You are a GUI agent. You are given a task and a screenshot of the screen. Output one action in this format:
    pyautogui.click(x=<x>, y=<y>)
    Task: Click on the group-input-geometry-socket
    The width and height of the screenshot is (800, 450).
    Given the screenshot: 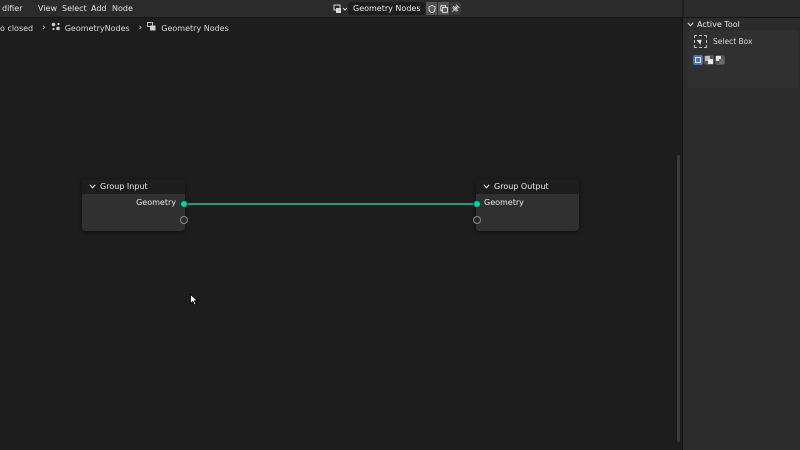 What is the action you would take?
    pyautogui.click(x=184, y=204)
    